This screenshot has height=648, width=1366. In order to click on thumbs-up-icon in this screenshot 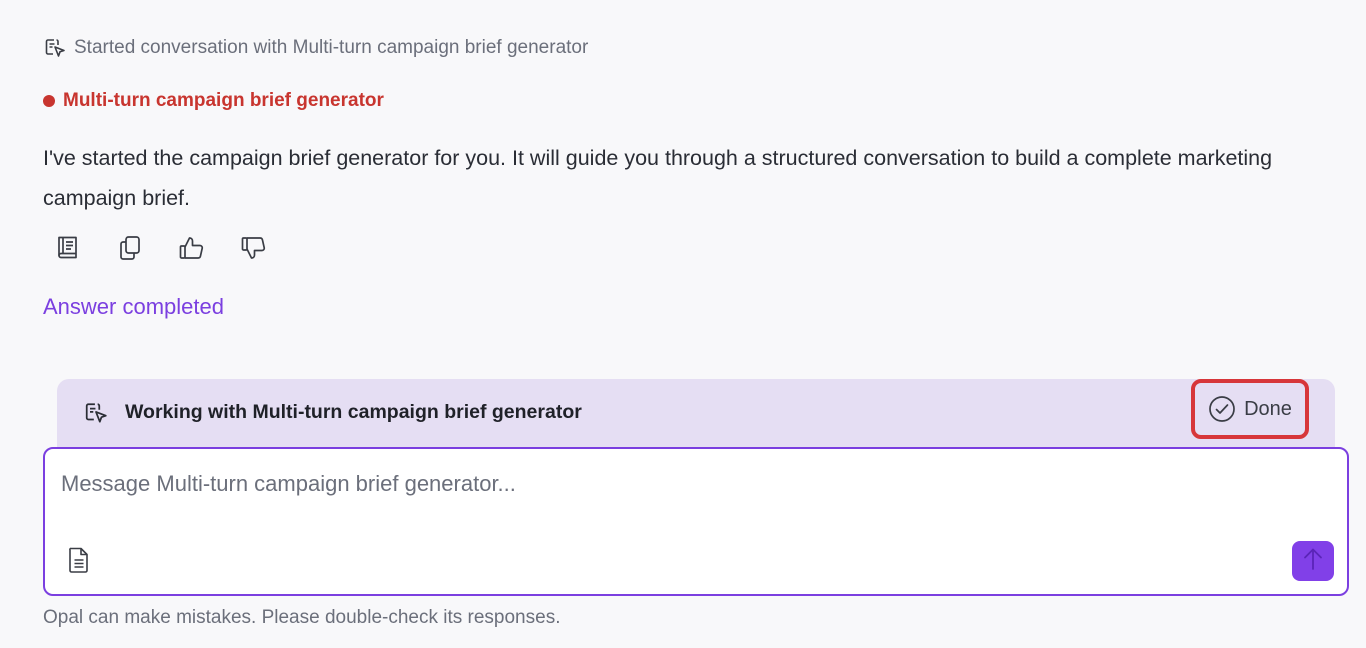, I will do `click(192, 248)`.